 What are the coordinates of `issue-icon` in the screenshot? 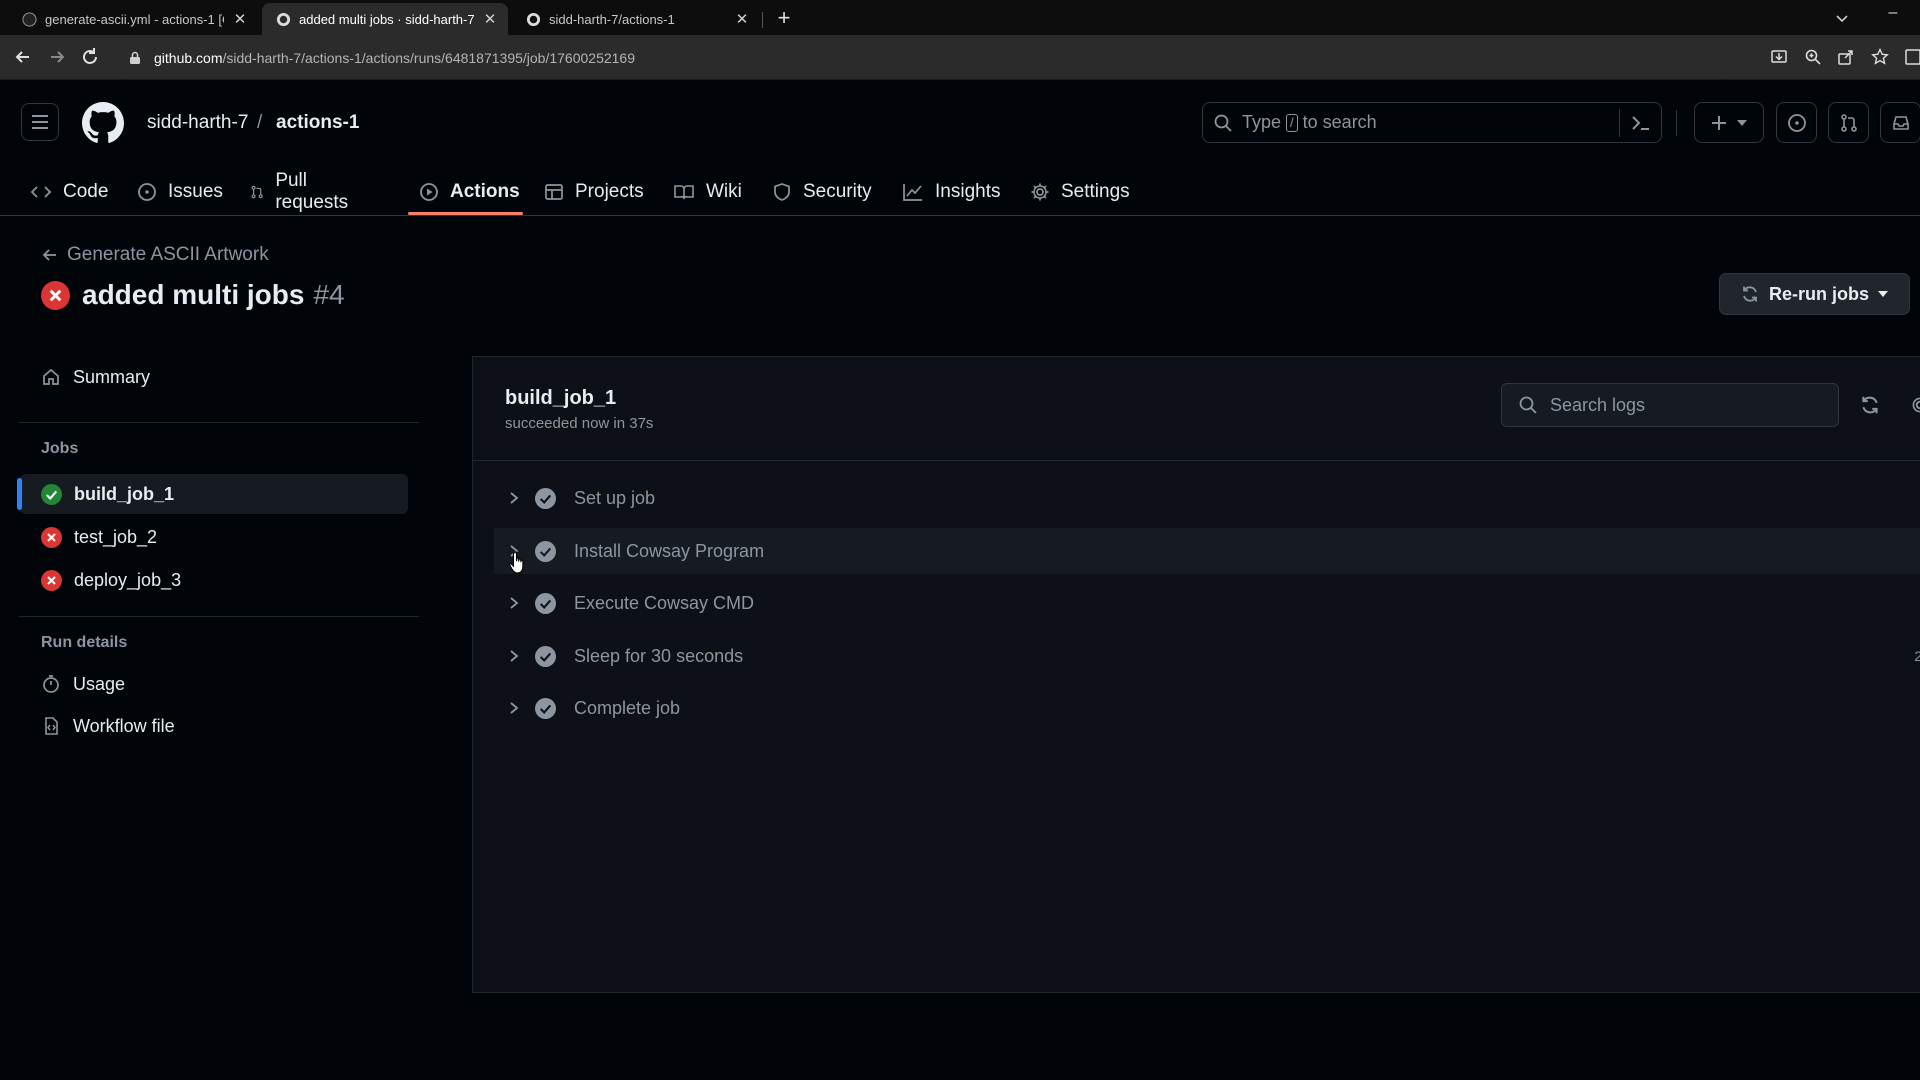 It's located at (1796, 122).